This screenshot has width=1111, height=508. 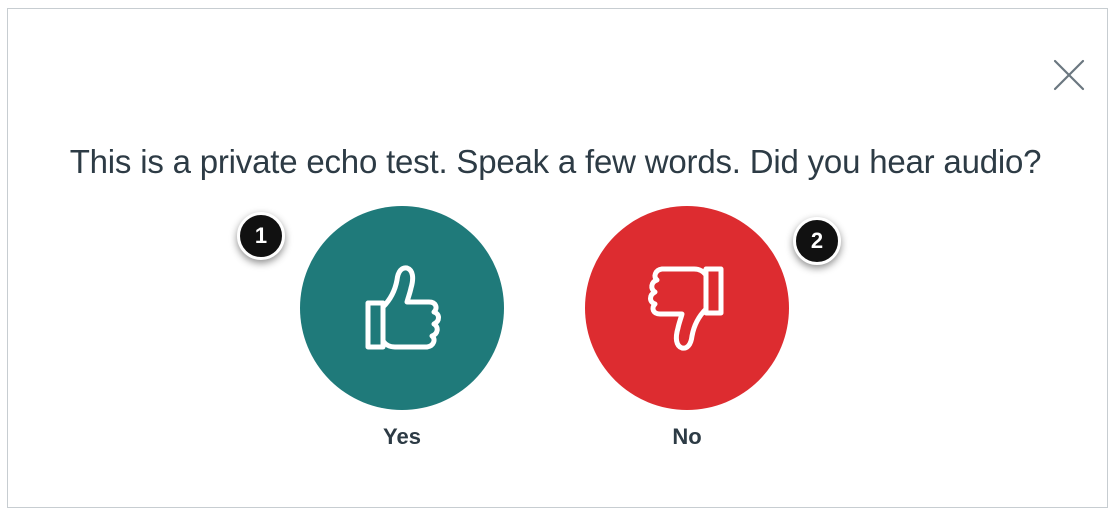 I want to click on thumbs-up-icon, so click(x=403, y=307).